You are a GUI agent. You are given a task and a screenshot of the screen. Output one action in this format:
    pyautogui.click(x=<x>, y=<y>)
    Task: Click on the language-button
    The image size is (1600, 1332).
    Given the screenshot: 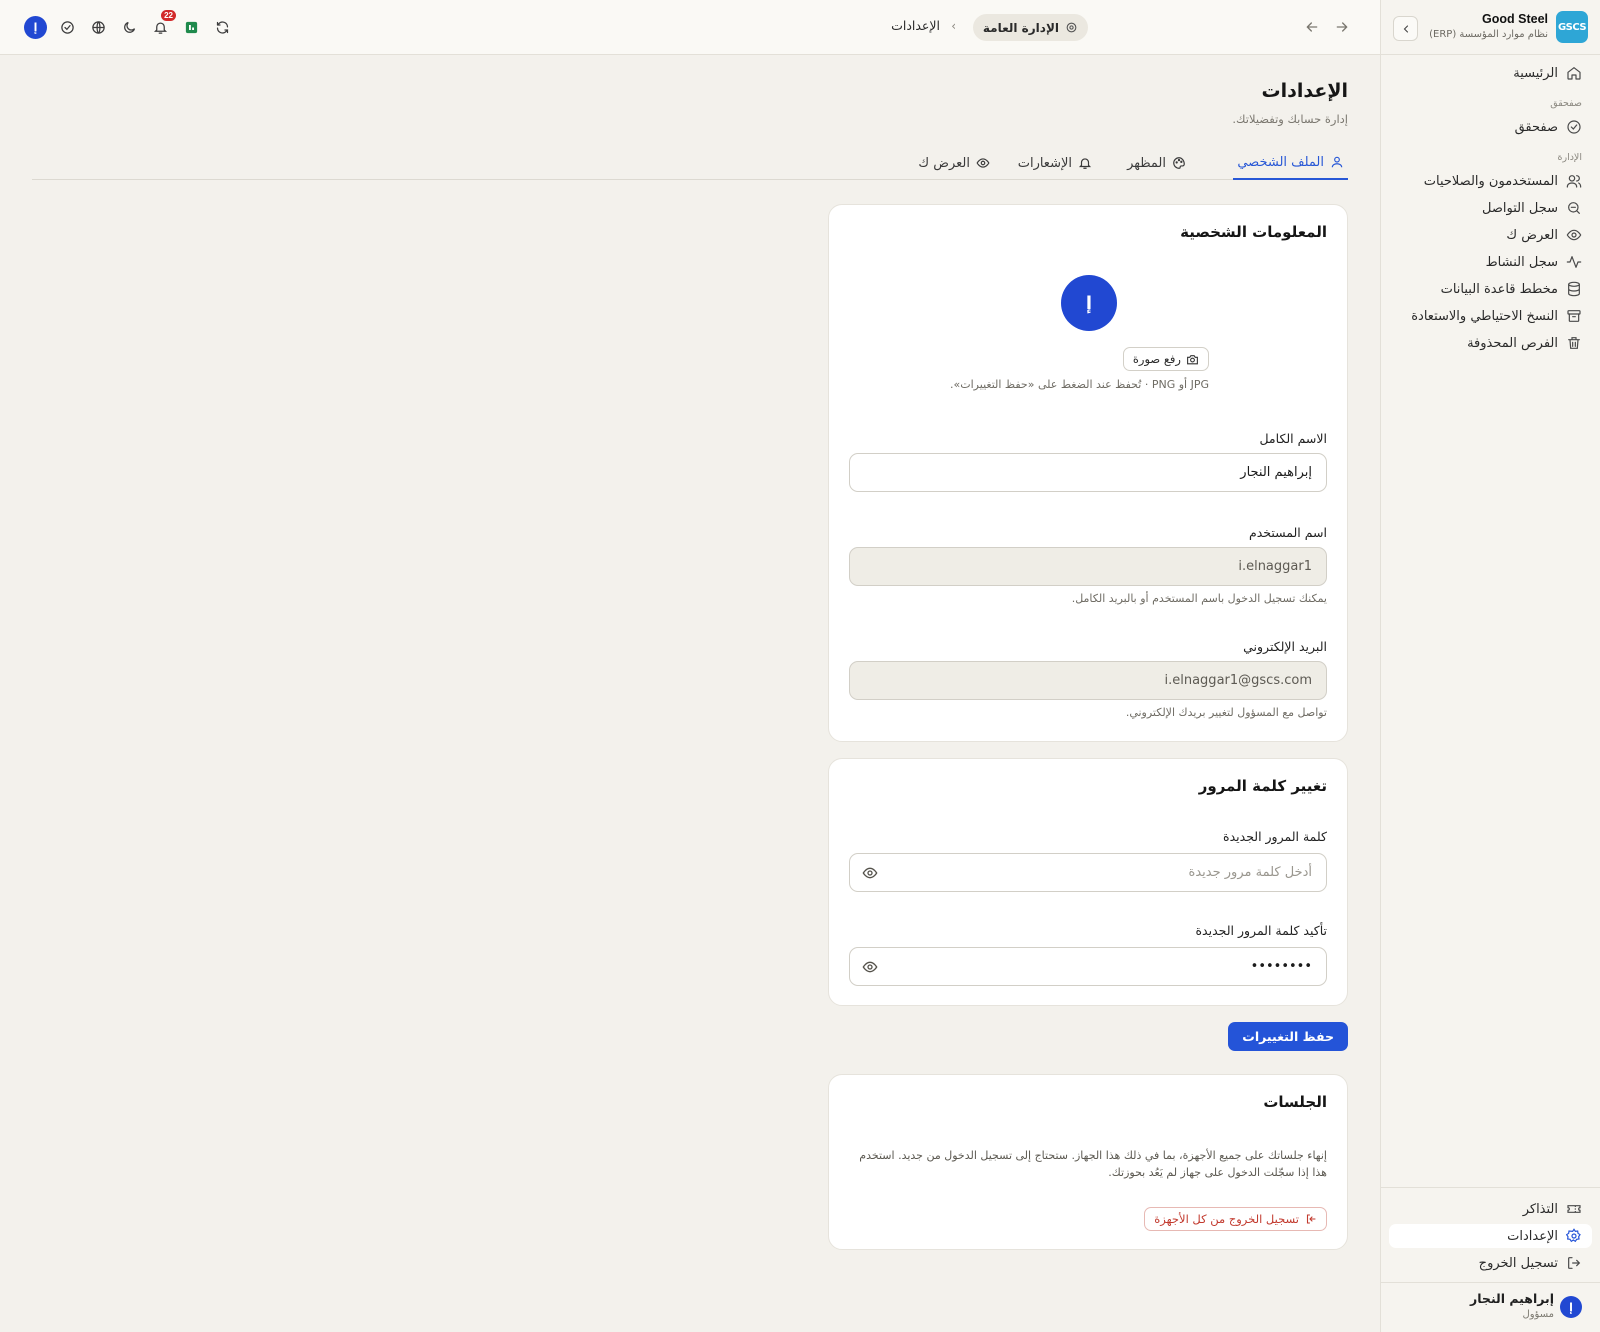 What is the action you would take?
    pyautogui.click(x=98, y=27)
    